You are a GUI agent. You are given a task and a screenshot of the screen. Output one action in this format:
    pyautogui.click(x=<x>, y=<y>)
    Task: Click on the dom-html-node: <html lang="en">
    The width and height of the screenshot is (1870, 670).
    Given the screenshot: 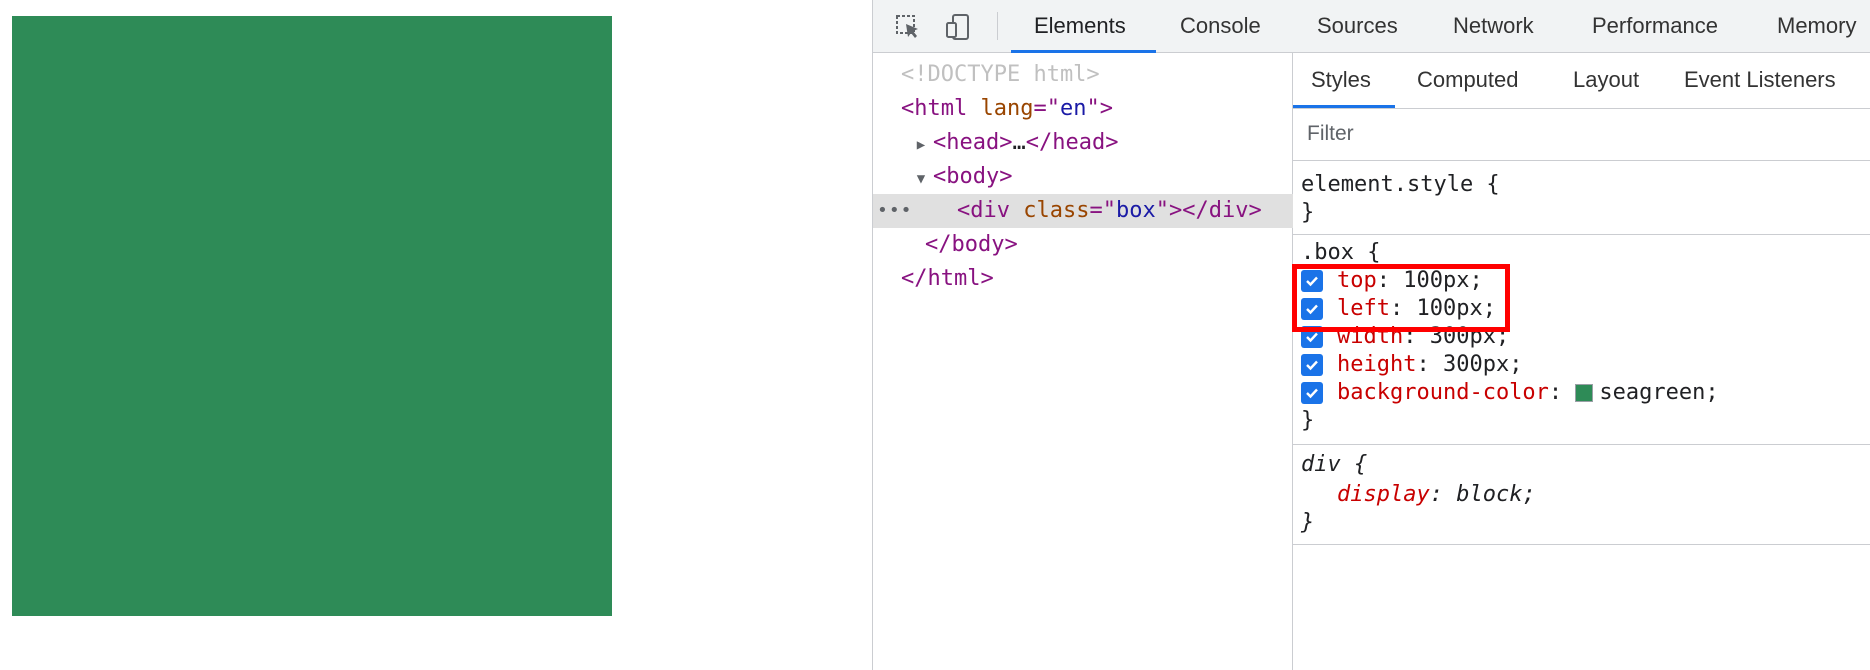 What is the action you would take?
    pyautogui.click(x=1083, y=109)
    